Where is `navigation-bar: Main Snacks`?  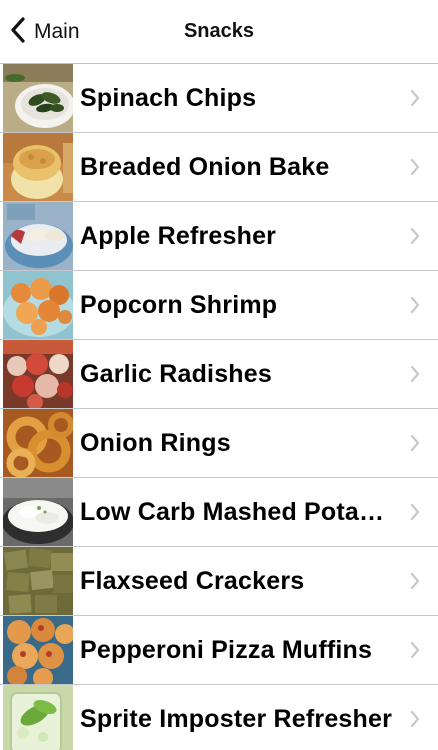 navigation-bar: Main Snacks is located at coordinates (219, 32).